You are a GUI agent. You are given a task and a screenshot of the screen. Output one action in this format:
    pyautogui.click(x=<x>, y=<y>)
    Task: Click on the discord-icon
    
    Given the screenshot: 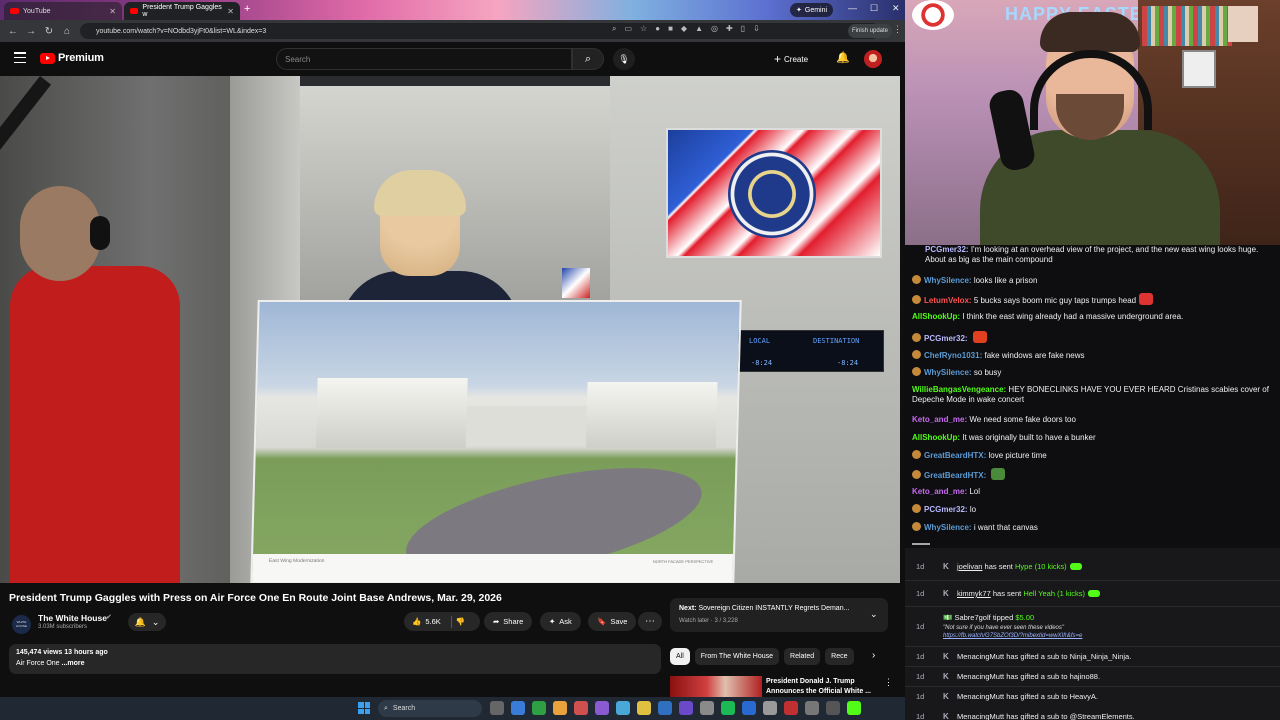 What is the action you would take?
    pyautogui.click(x=686, y=708)
    